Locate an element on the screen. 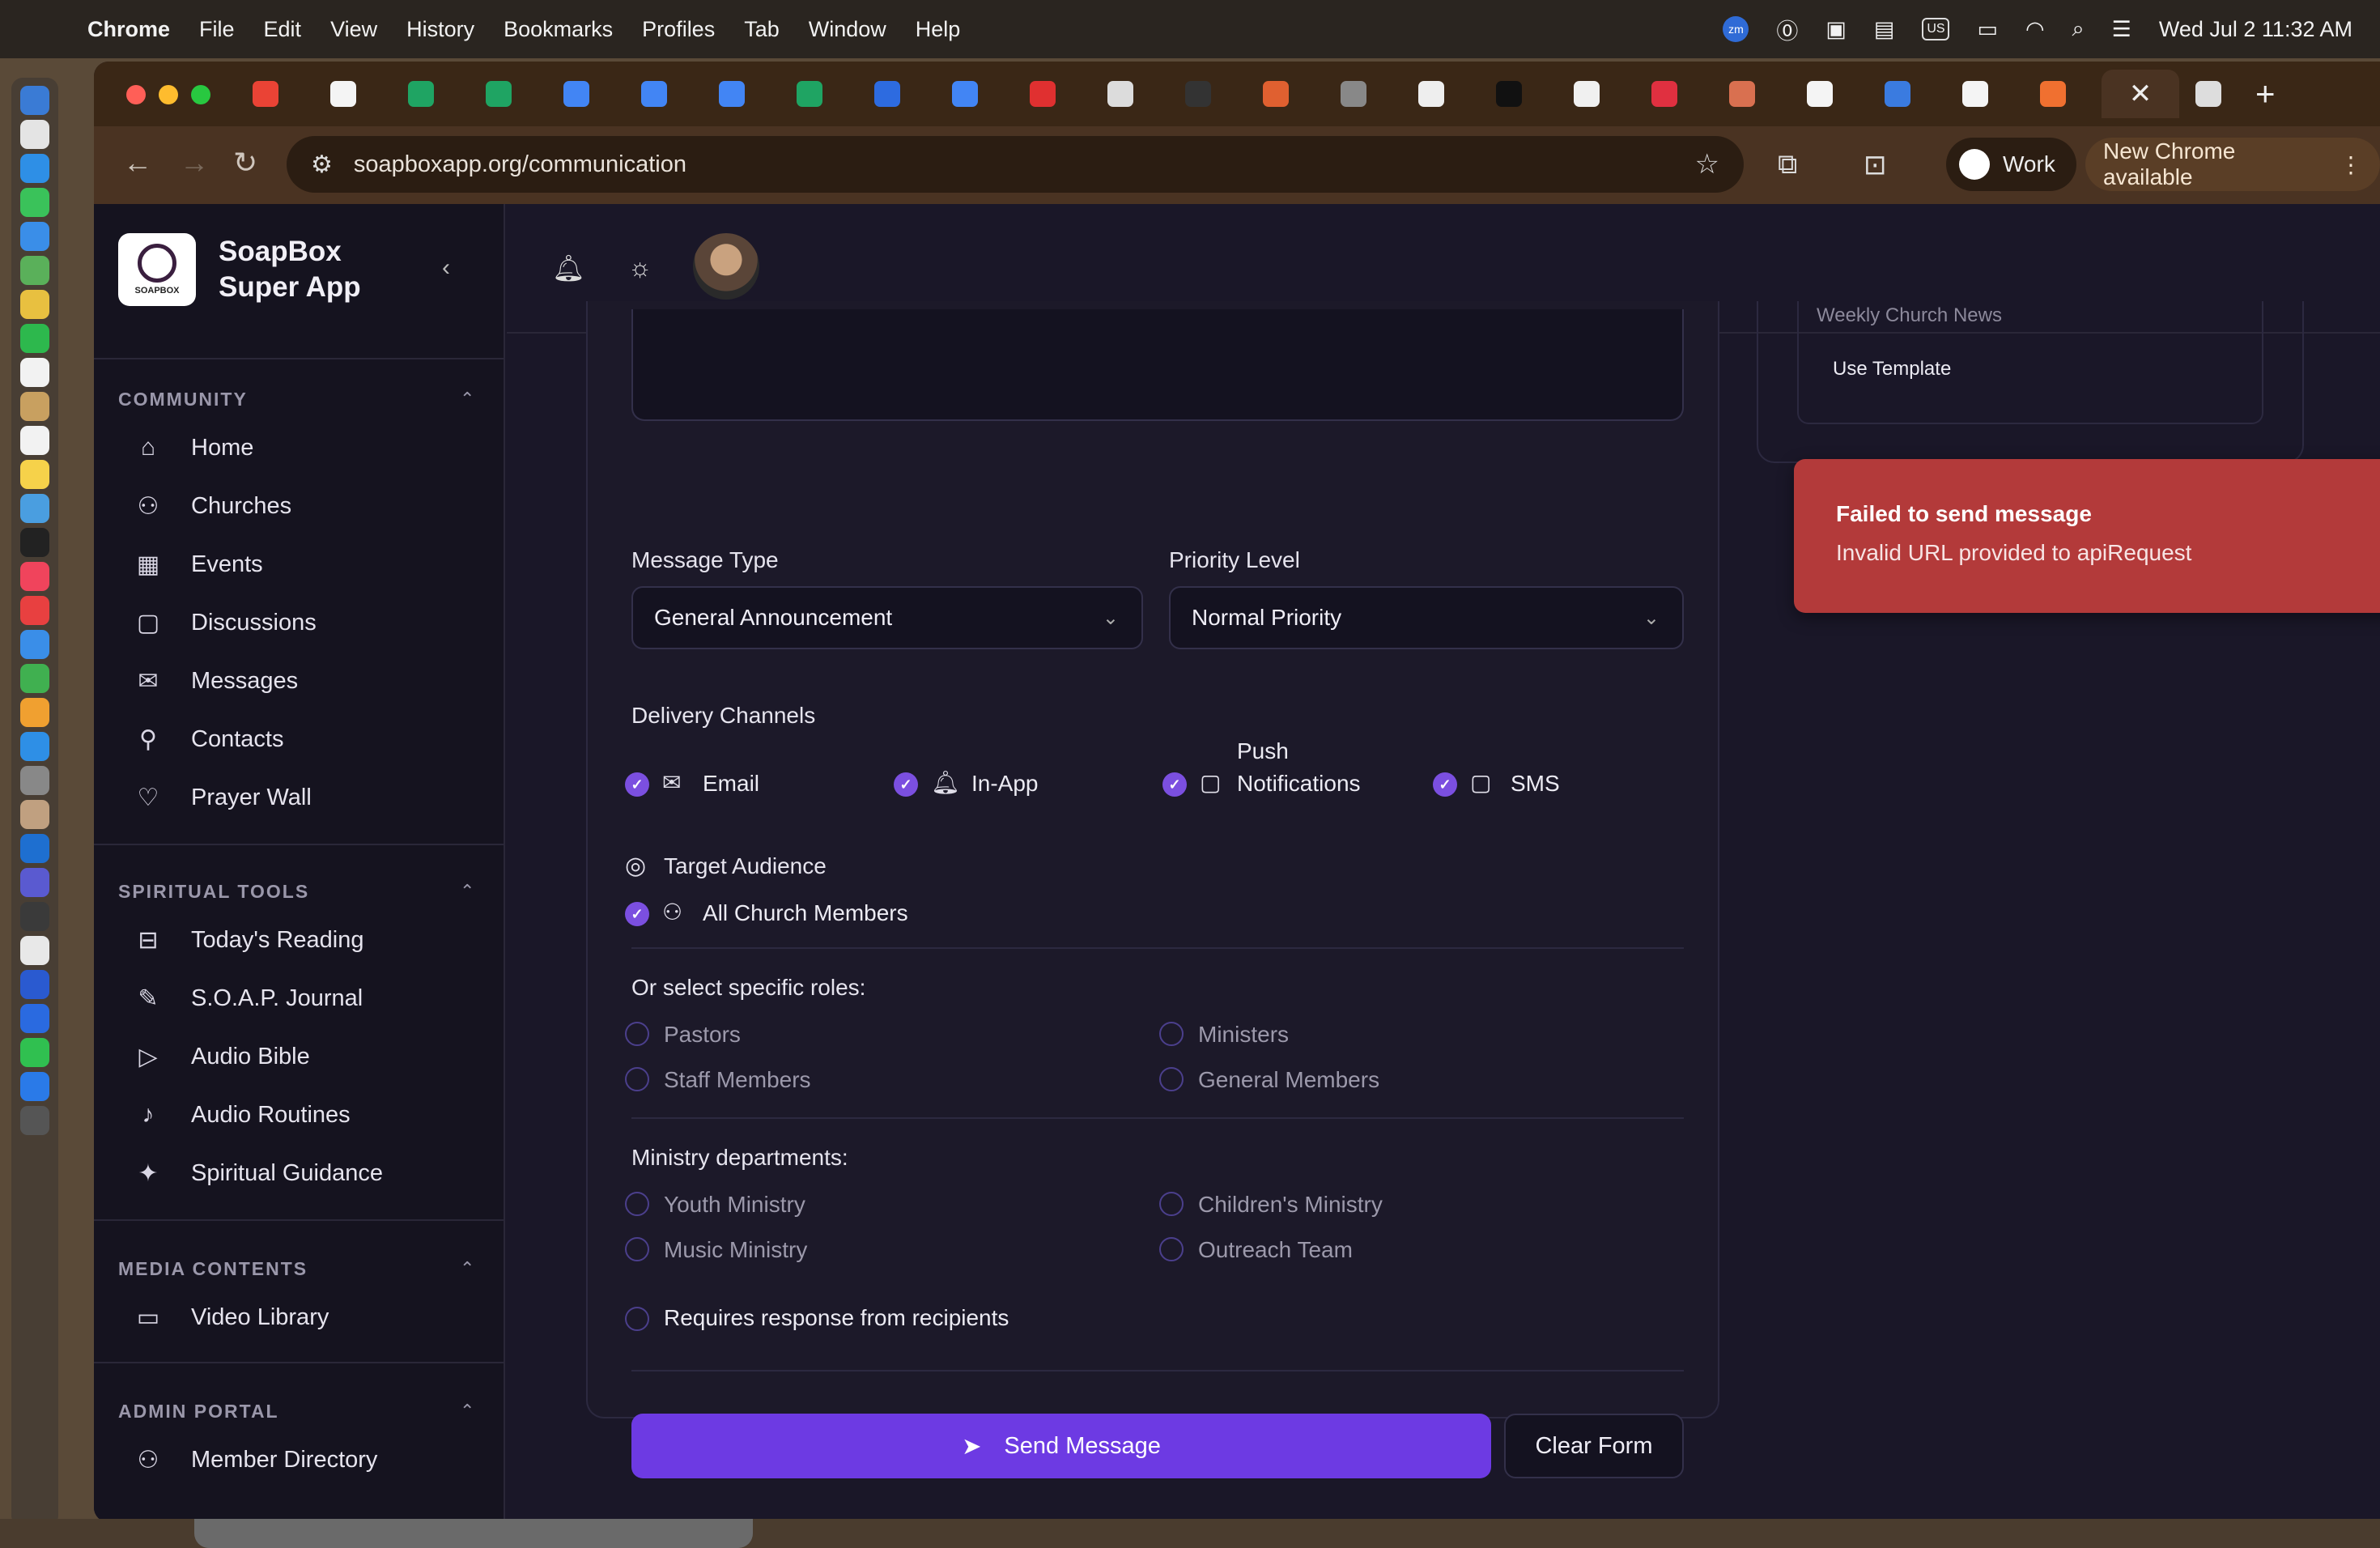 The width and height of the screenshot is (2380, 1548). maps-icon is located at coordinates (34, 271).